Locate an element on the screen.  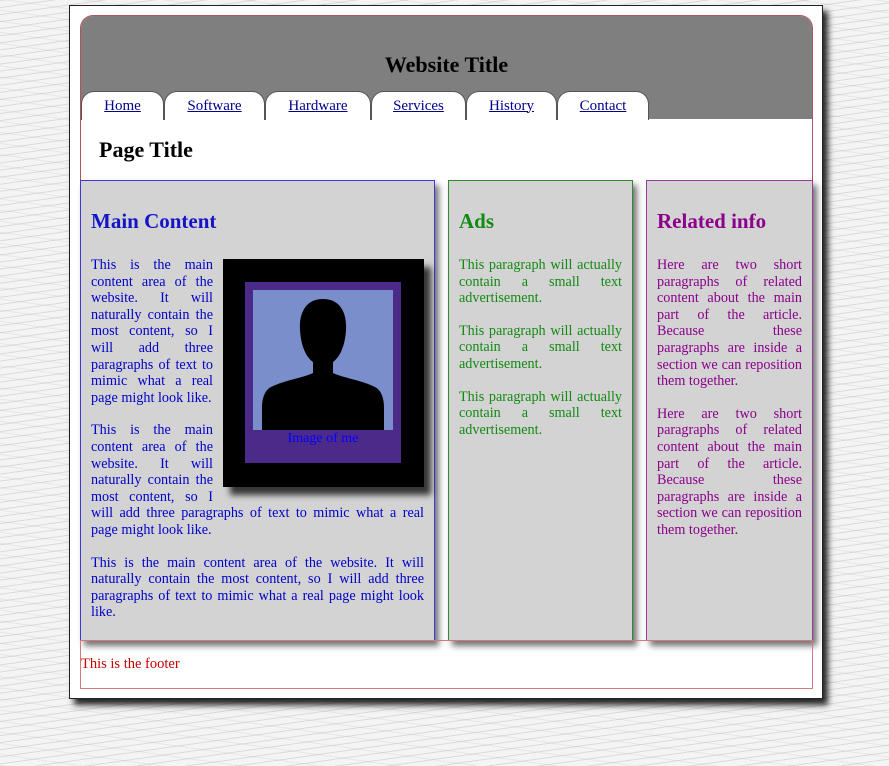
site-title: Website Title is located at coordinates (446, 64).